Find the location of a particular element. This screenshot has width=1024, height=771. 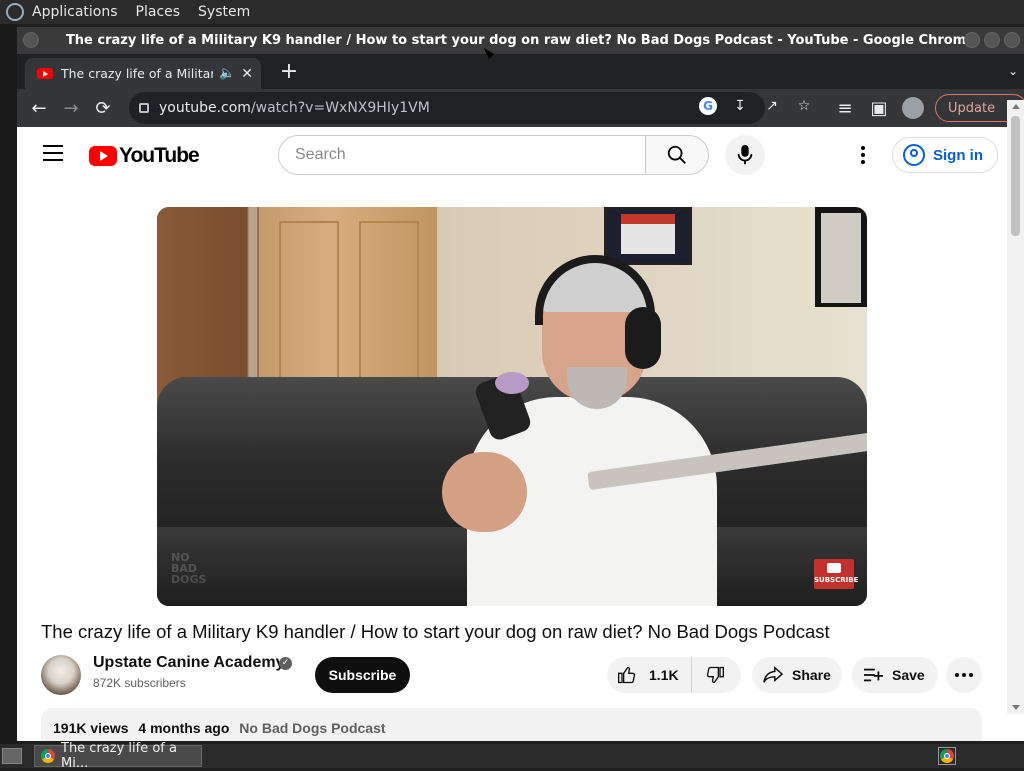

dislike-button is located at coordinates (715, 675).